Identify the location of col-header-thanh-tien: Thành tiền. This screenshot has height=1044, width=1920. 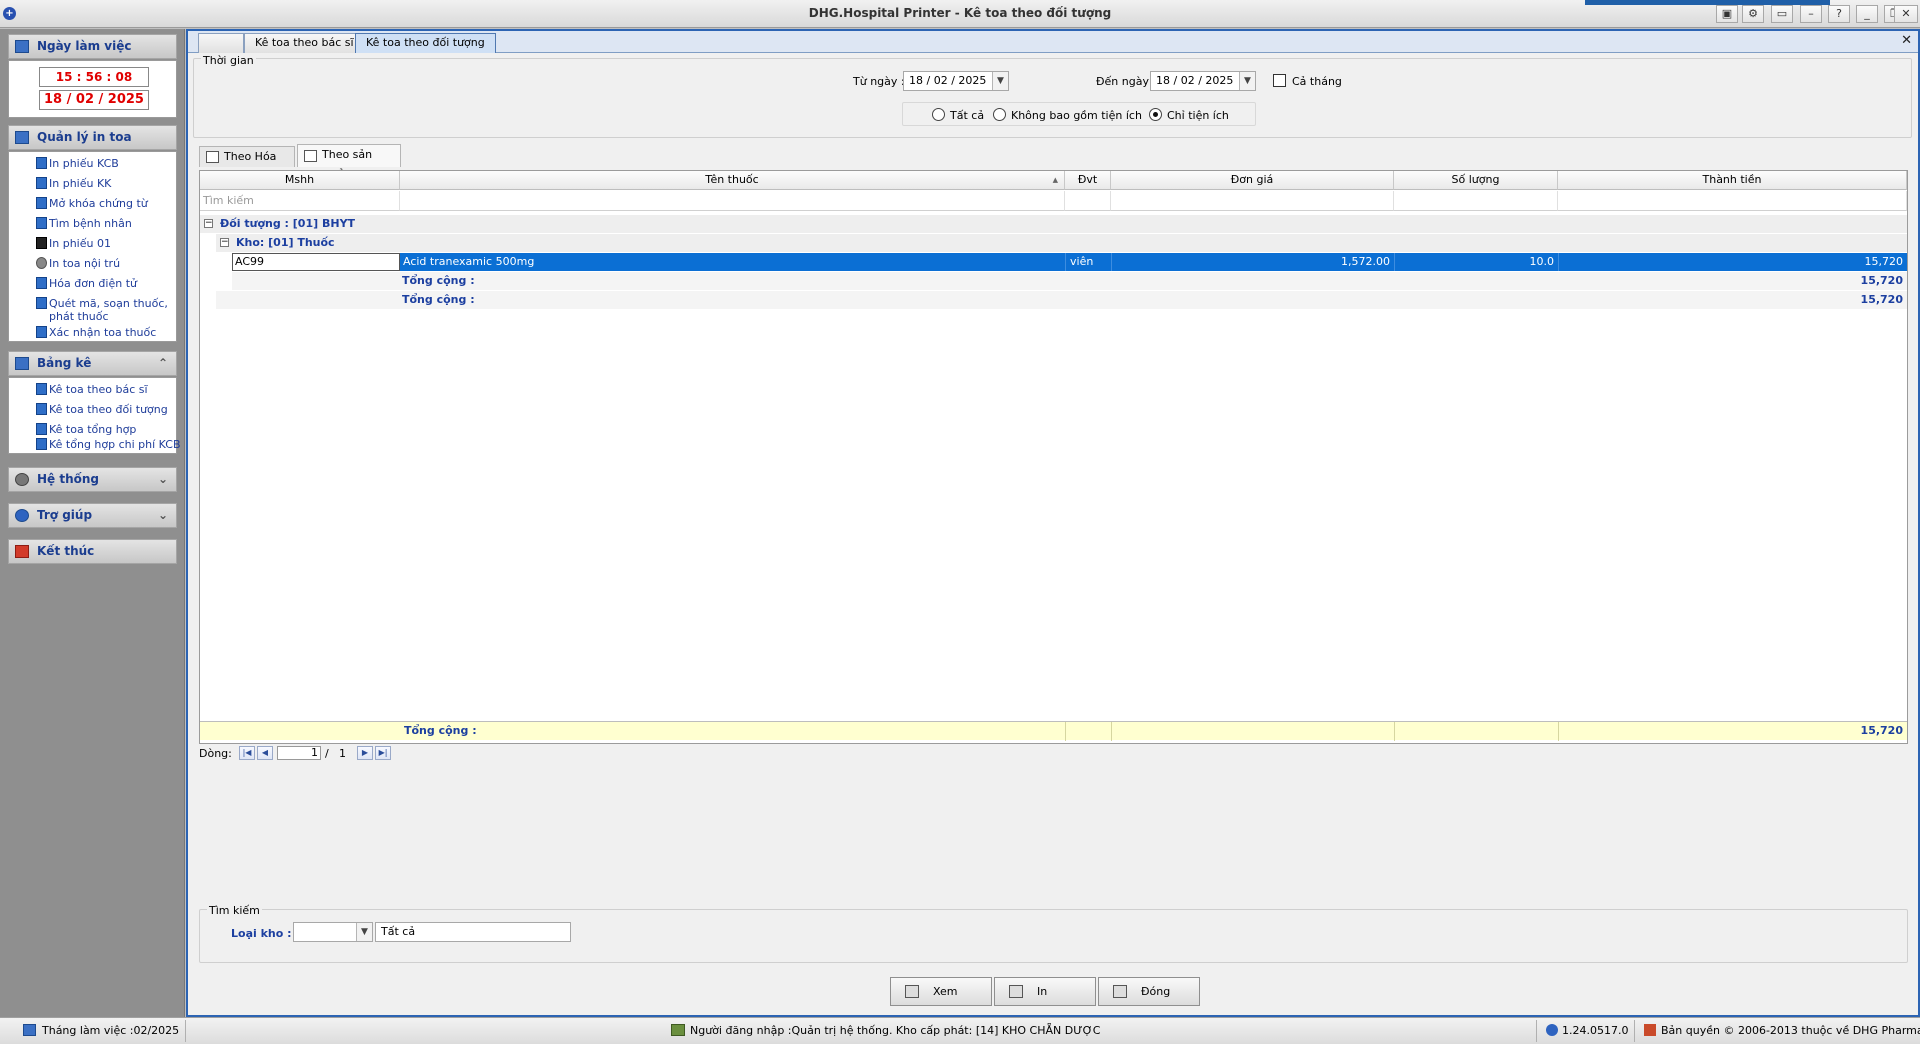
(1732, 180).